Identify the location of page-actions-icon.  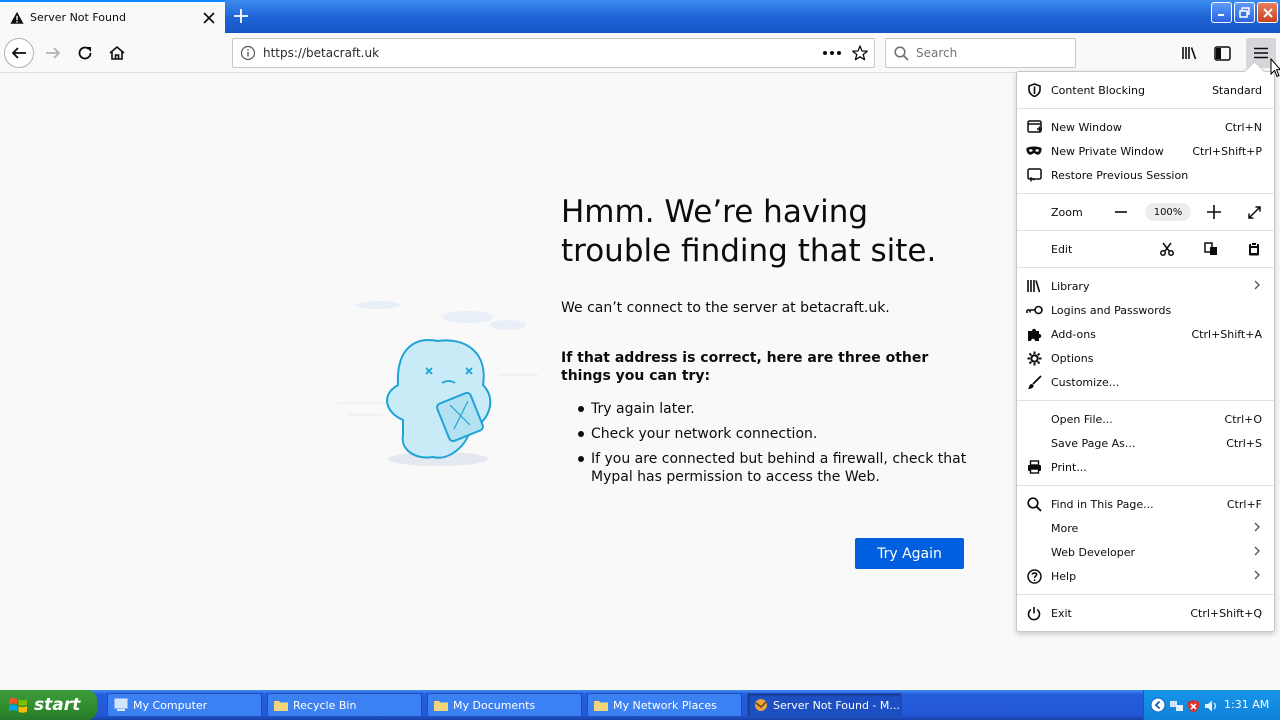
(832, 53).